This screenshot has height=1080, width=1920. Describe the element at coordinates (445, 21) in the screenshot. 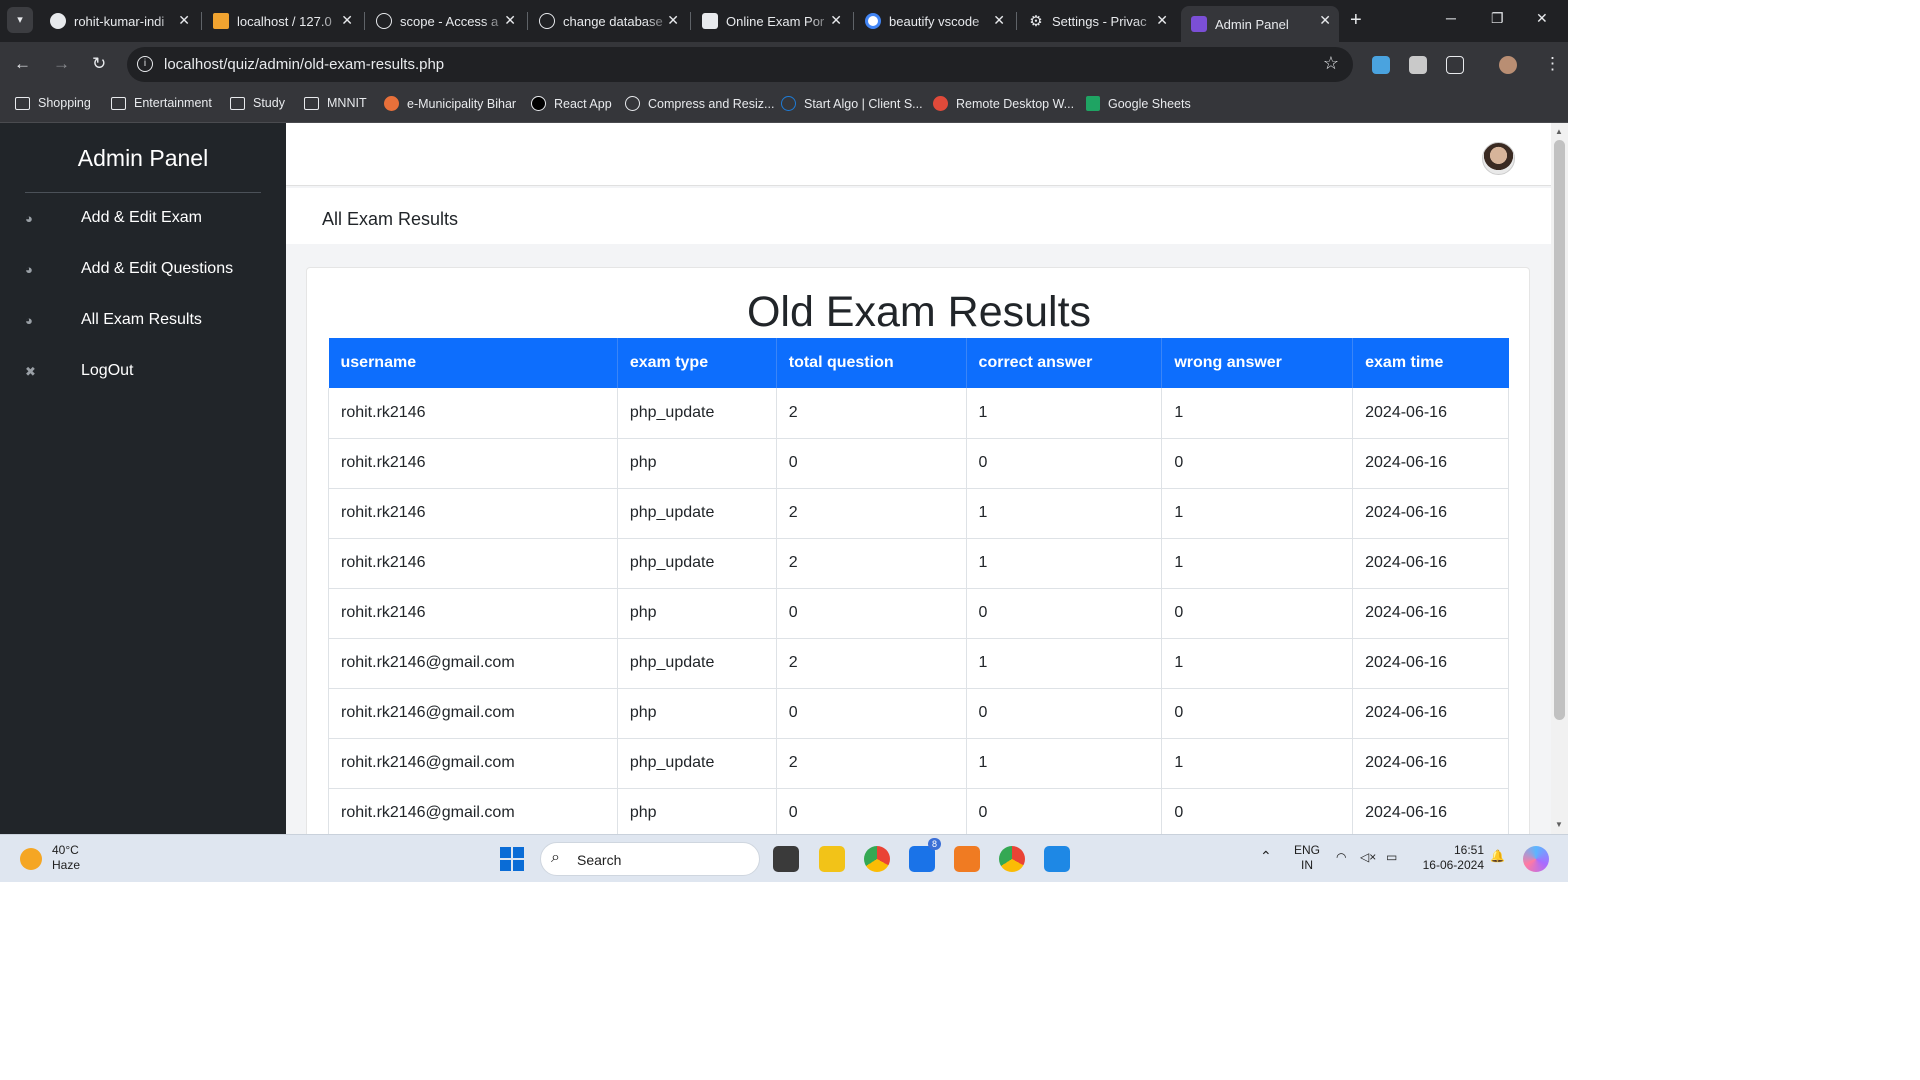

I see `tab-scope: scope - Access a ✕` at that location.